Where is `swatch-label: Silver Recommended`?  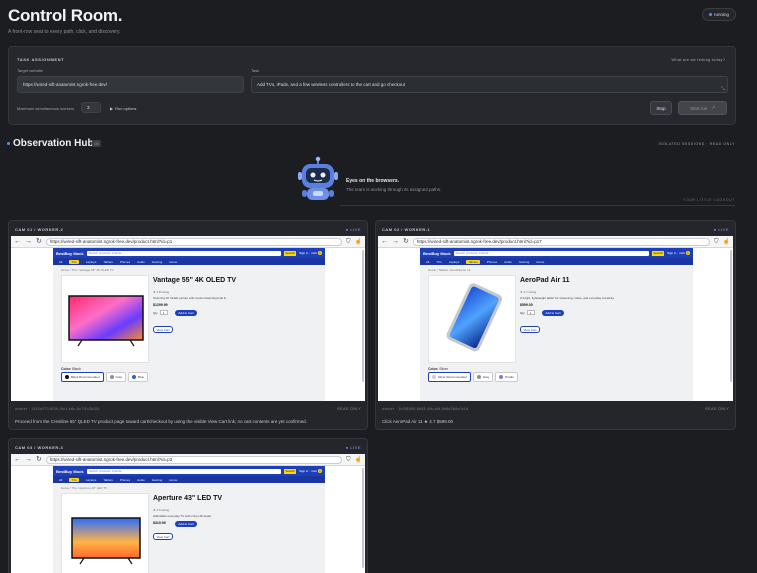 swatch-label: Silver Recommended is located at coordinates (452, 377).